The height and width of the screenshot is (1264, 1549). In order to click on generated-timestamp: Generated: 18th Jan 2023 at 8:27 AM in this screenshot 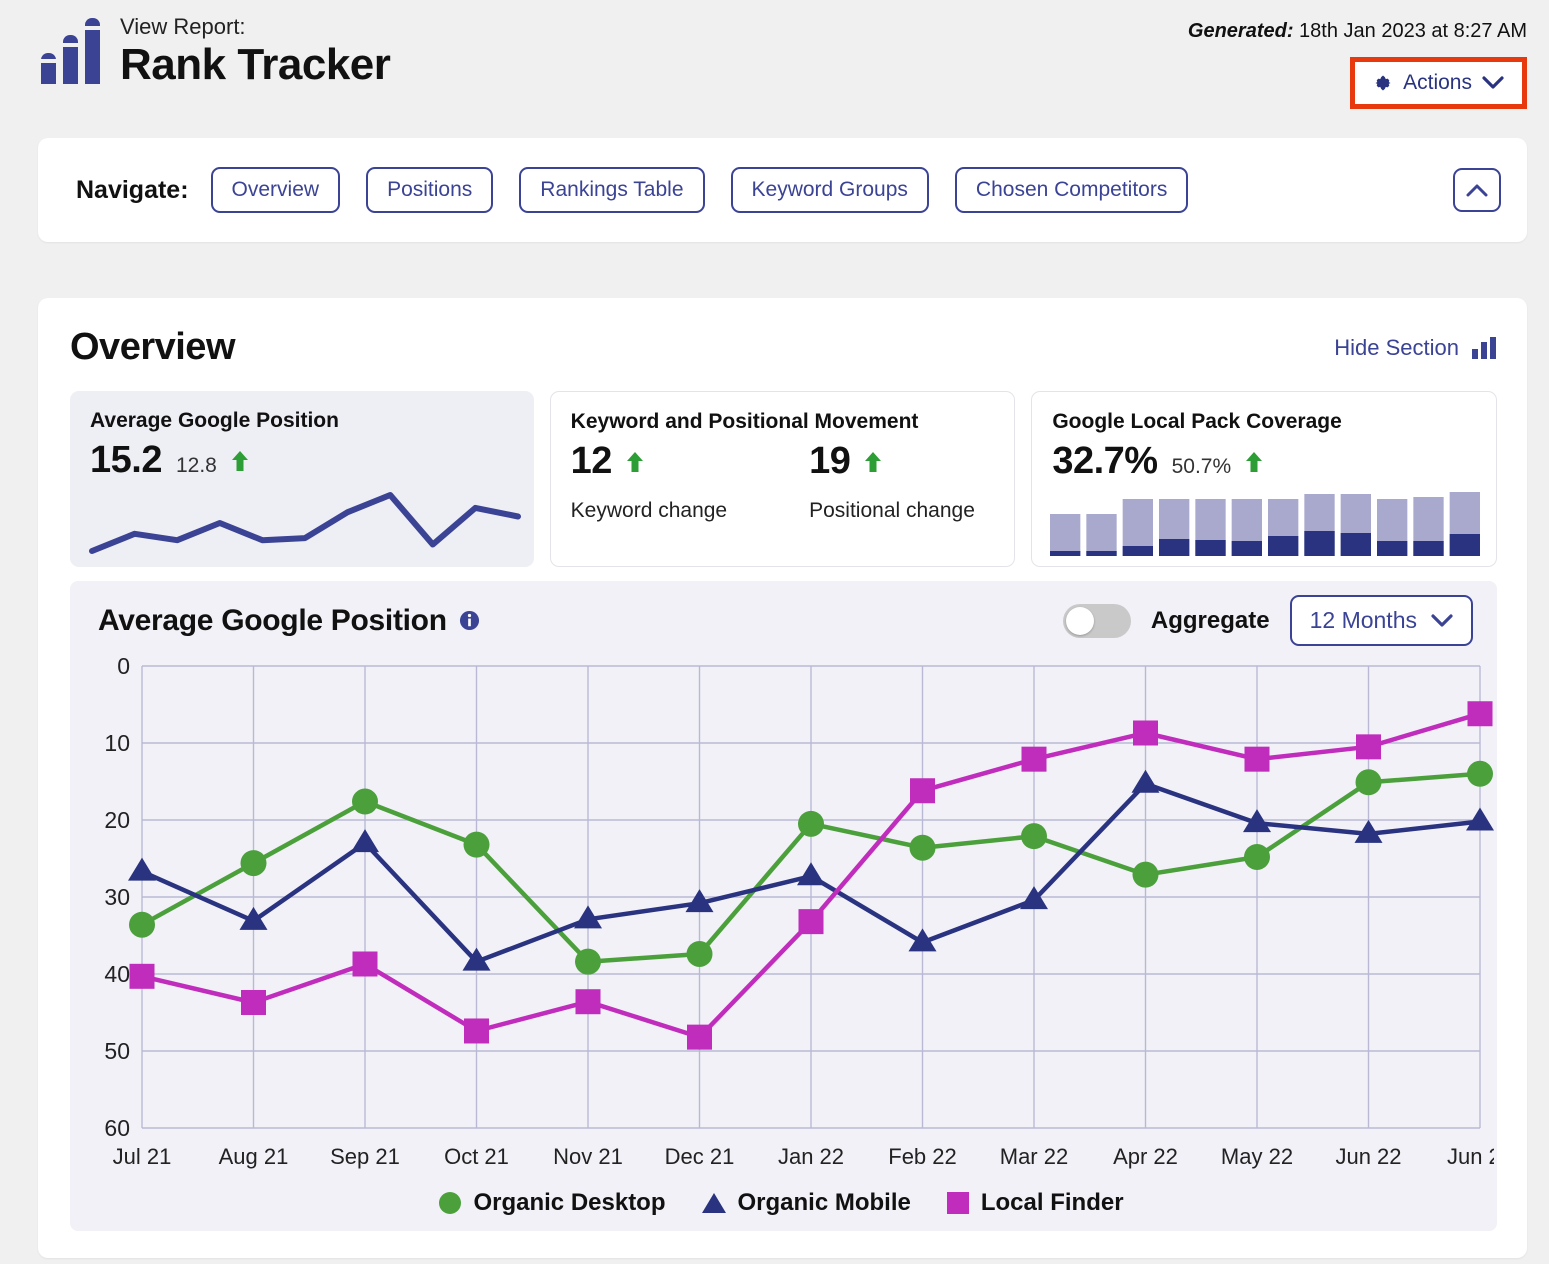, I will do `click(1357, 31)`.